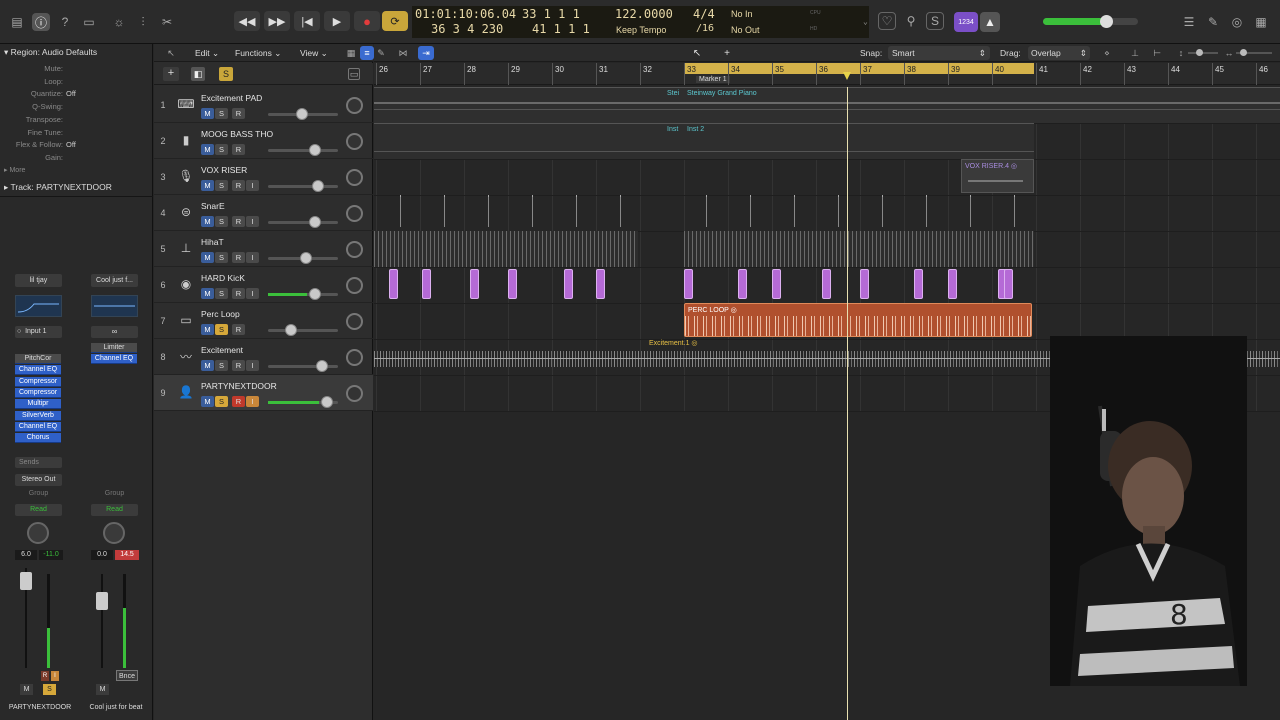  Describe the element at coordinates (865, 21) in the screenshot. I see `lcd-dropdown-icon: ⌄` at that location.